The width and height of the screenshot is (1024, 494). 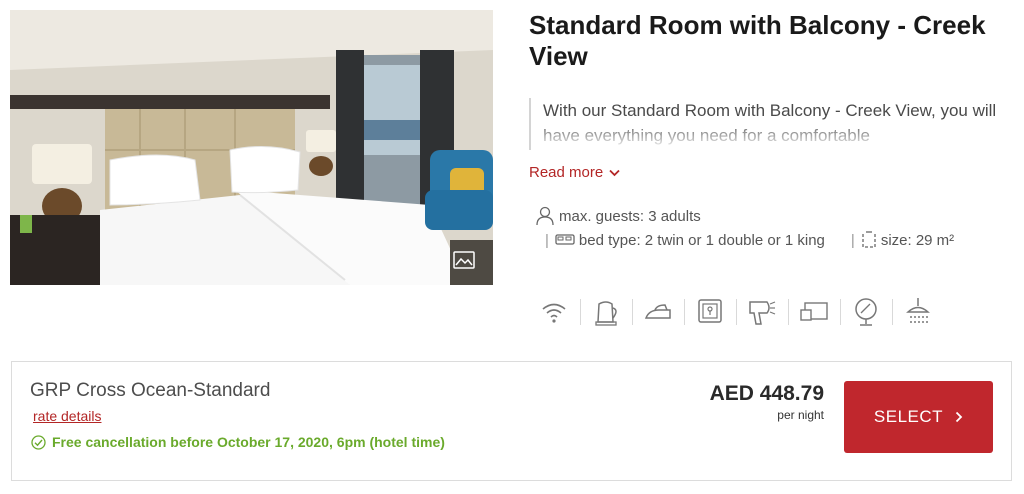 I want to click on chevron-down-icon, so click(x=614, y=172).